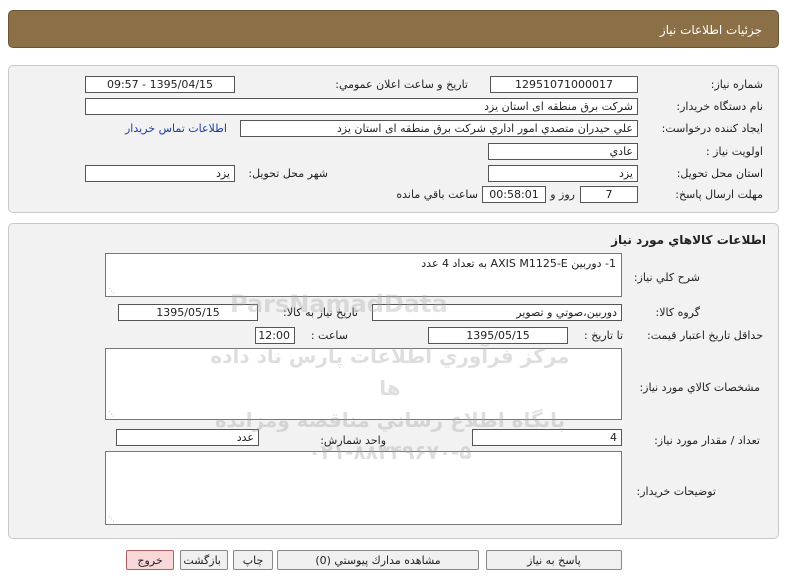 The image size is (788, 588). What do you see at coordinates (393, 29) in the screenshot?
I see `page-header: جزئيات اطلاعات نياز` at bounding box center [393, 29].